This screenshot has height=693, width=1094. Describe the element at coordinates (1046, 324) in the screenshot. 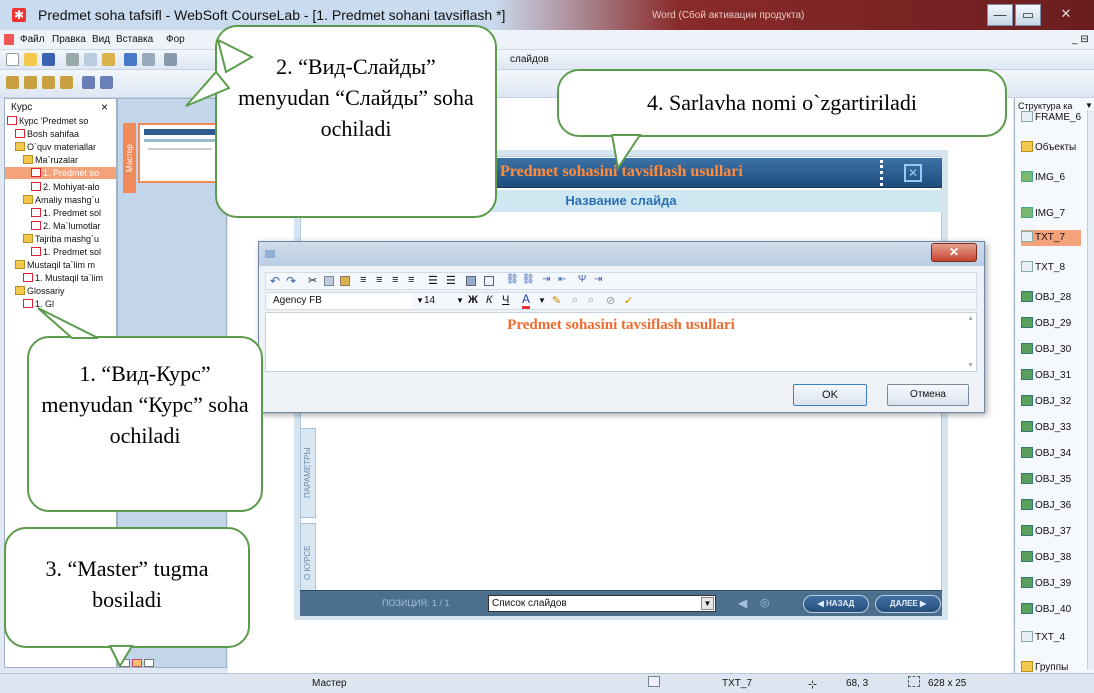

I see `structure-item: OBJ_29` at that location.